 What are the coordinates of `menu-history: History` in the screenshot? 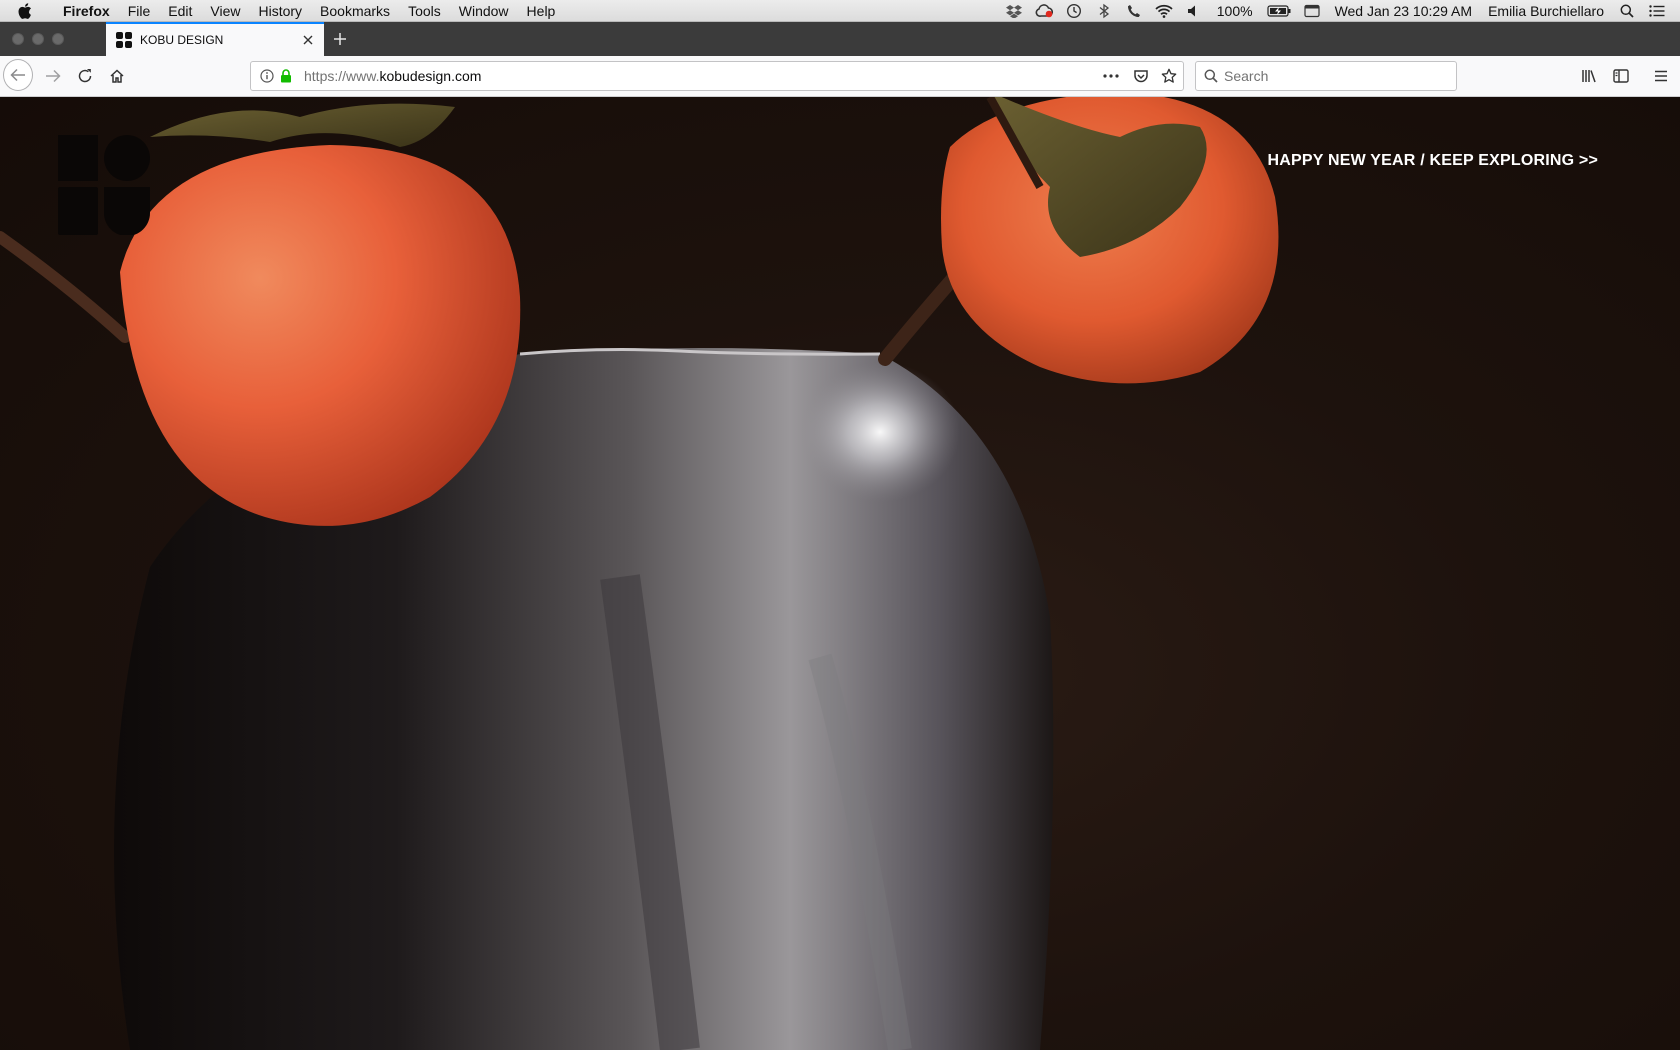 It's located at (280, 11).